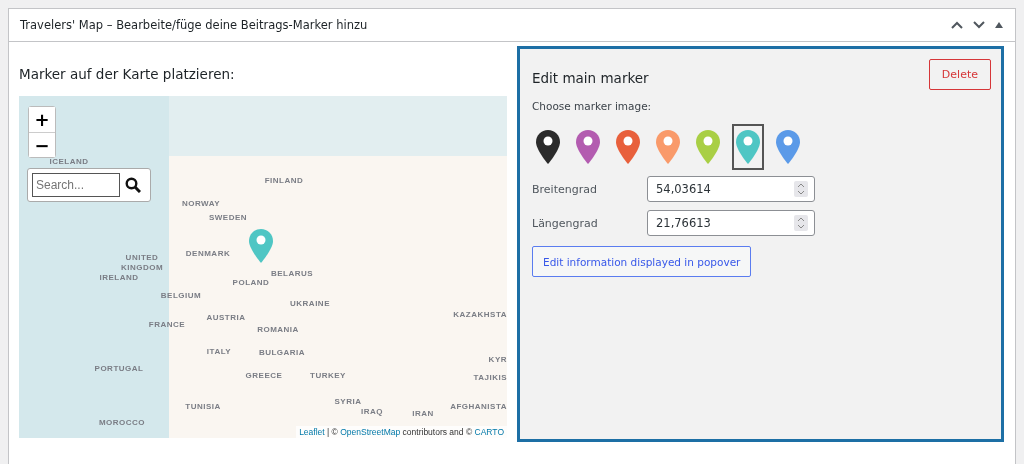 The width and height of the screenshot is (1024, 464). I want to click on country-label: UNITED, so click(142, 257).